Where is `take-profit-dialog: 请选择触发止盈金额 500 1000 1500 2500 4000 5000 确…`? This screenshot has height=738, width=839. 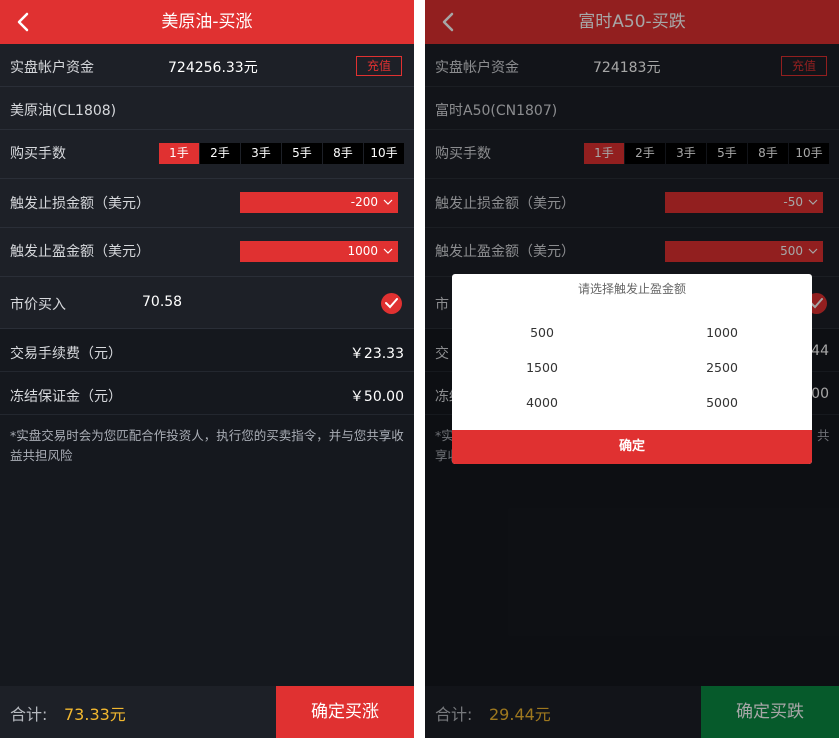 take-profit-dialog: 请选择触发止盈金额 500 1000 1500 2500 4000 5000 确… is located at coordinates (632, 369).